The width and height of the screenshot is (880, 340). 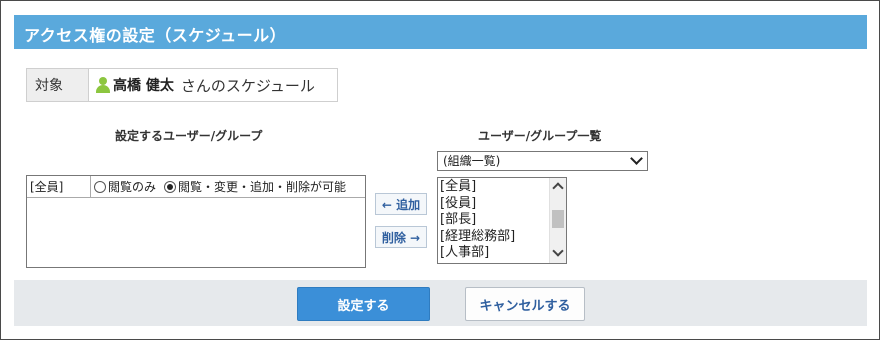 I want to click on list-item: [人事部], so click(x=477, y=253).